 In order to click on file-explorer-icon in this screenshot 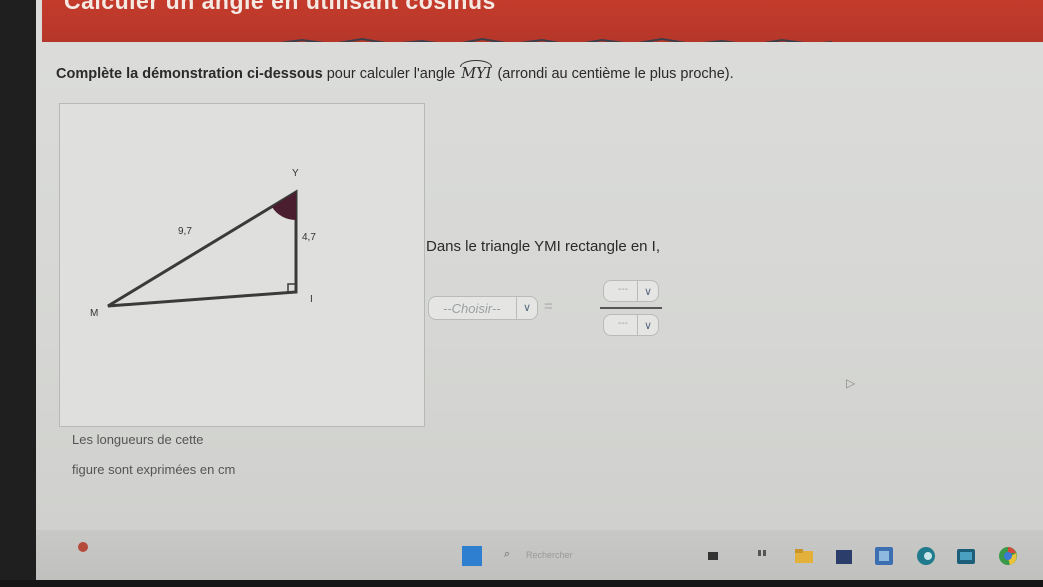, I will do `click(804, 556)`.